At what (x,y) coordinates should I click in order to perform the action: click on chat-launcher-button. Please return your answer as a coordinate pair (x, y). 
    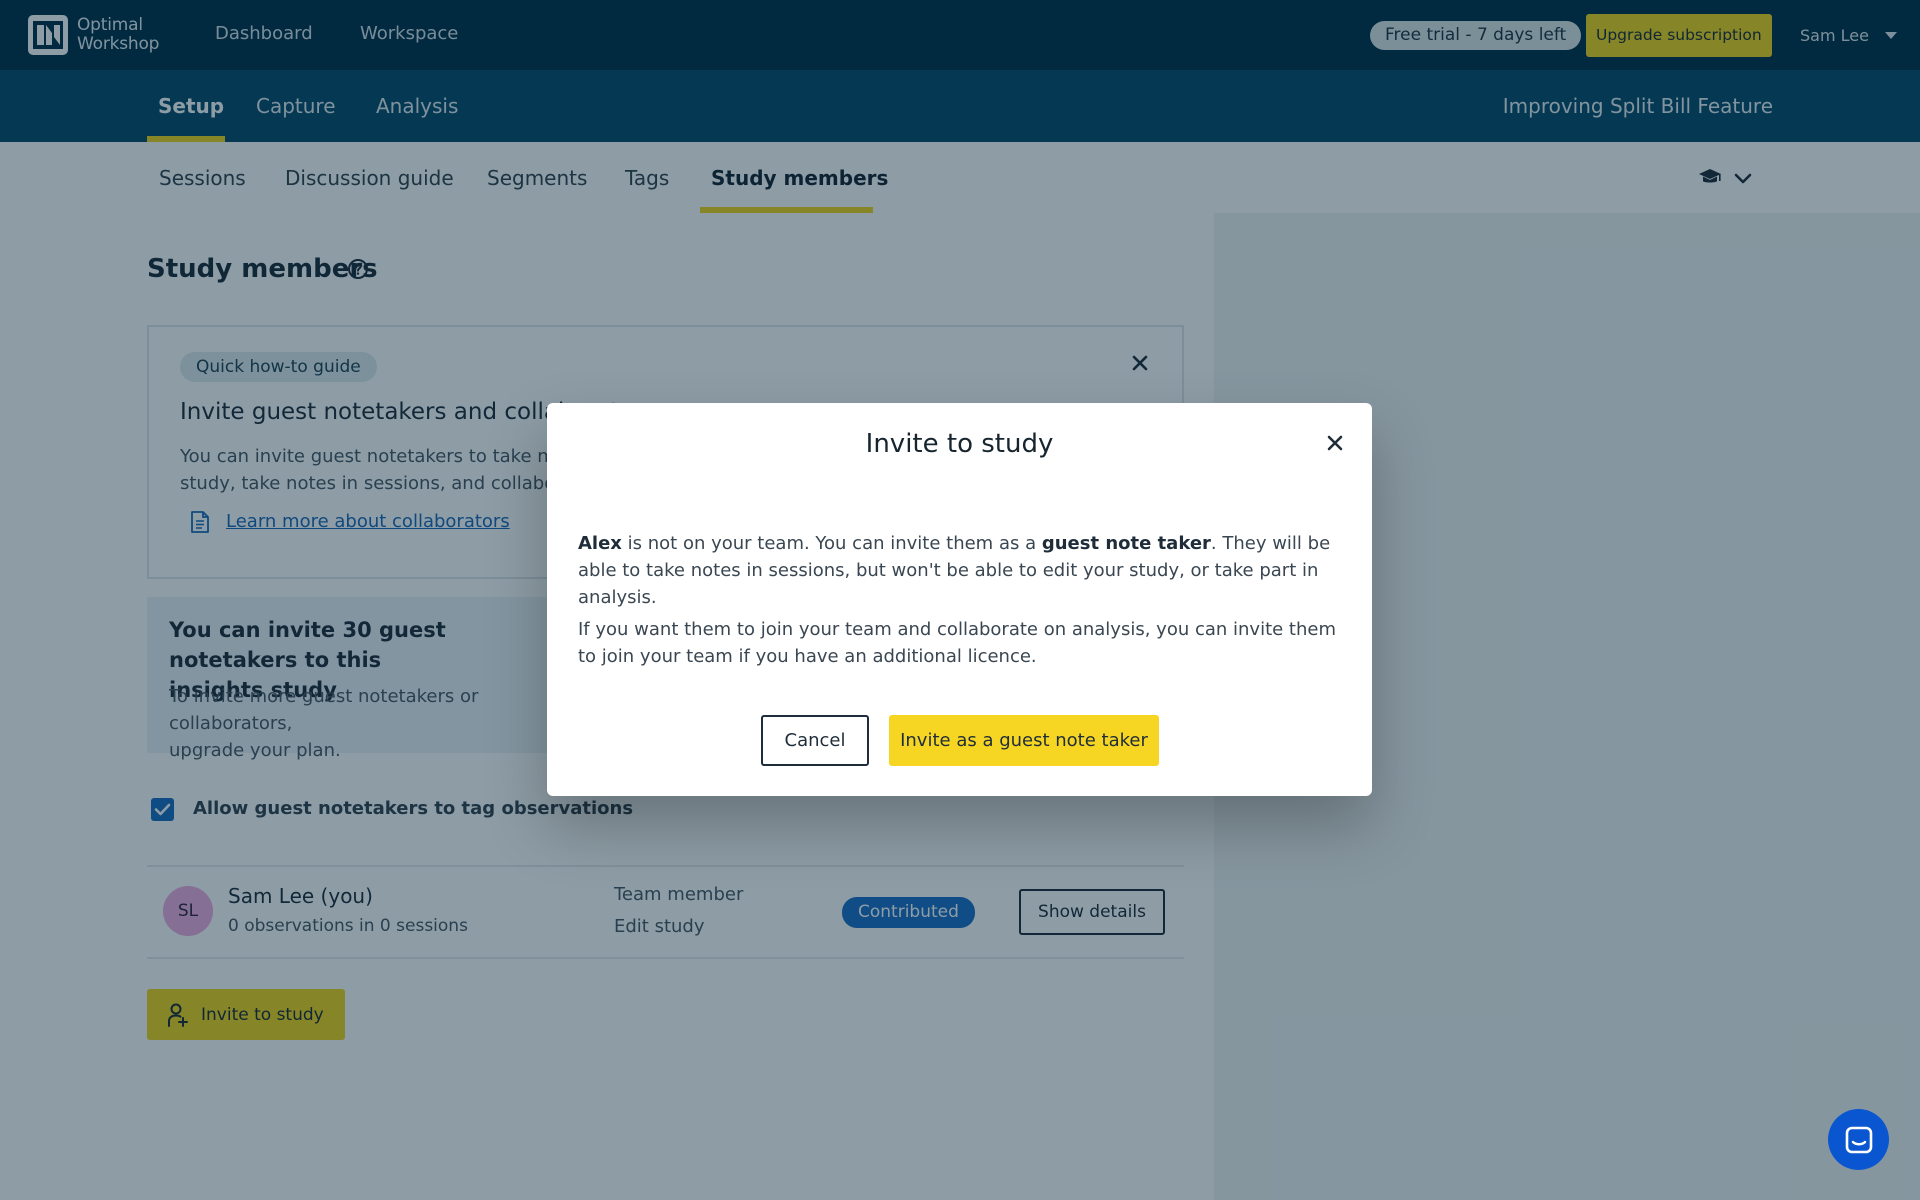
    Looking at the image, I should click on (1858, 1139).